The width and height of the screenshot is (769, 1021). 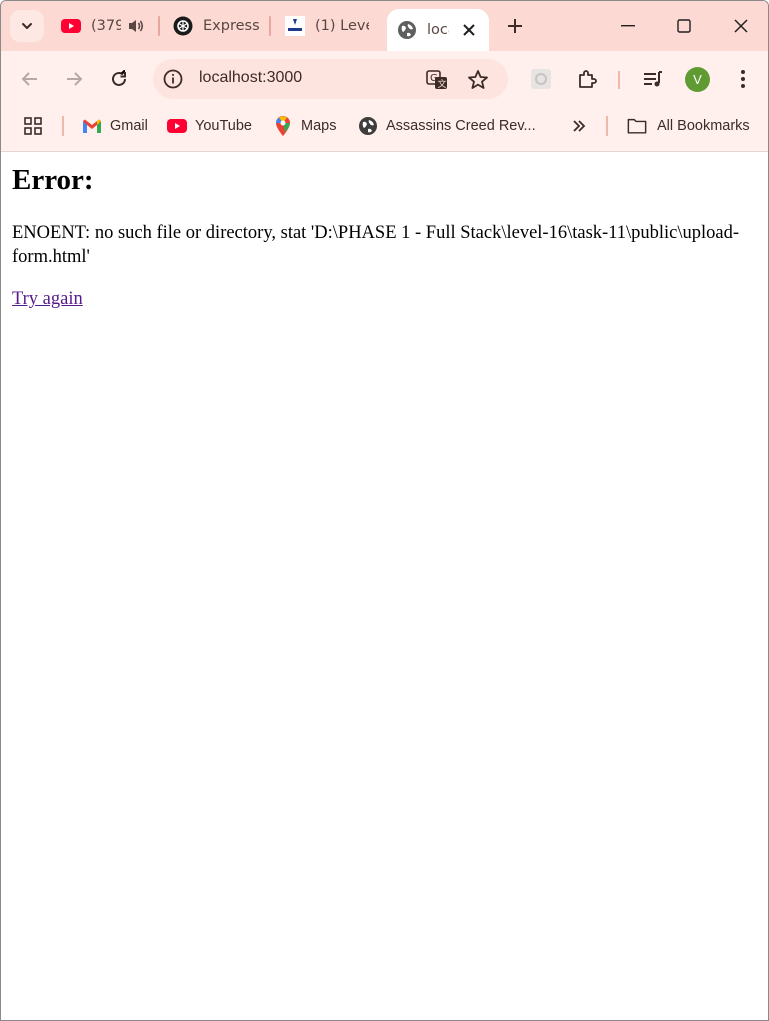 I want to click on chevron-down-icon, so click(x=27, y=26).